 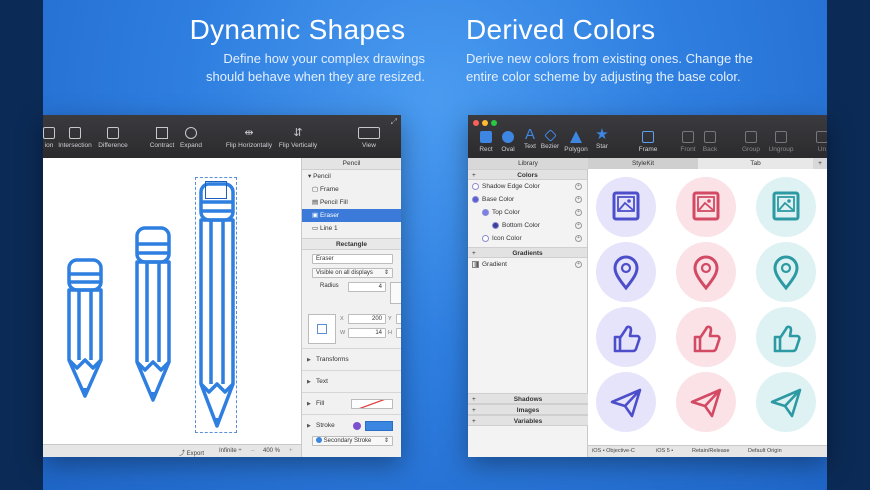 I want to click on toolbar-oval: Oval, so click(x=508, y=142).